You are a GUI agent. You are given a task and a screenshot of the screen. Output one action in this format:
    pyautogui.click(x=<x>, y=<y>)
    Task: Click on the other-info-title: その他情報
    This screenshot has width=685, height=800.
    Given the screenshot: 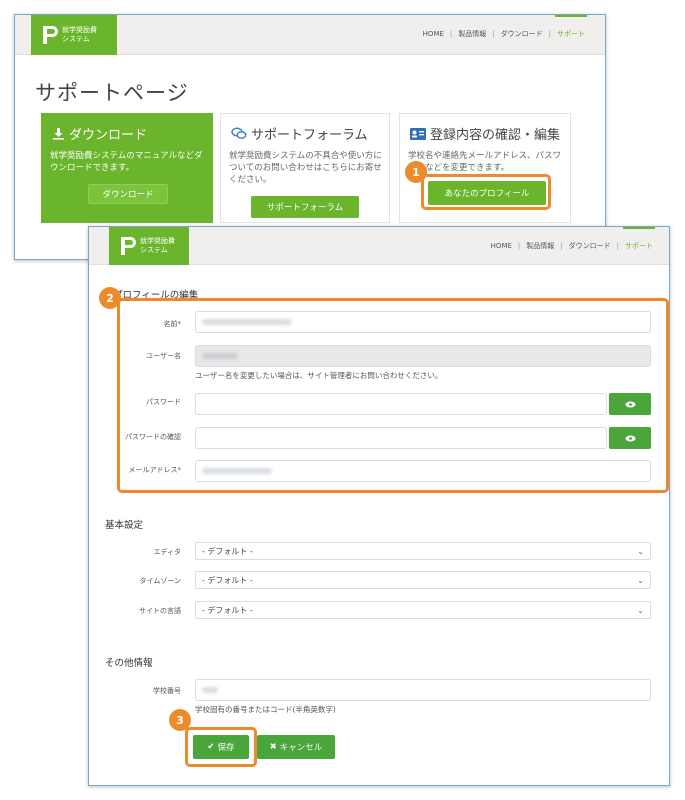 What is the action you would take?
    pyautogui.click(x=129, y=663)
    